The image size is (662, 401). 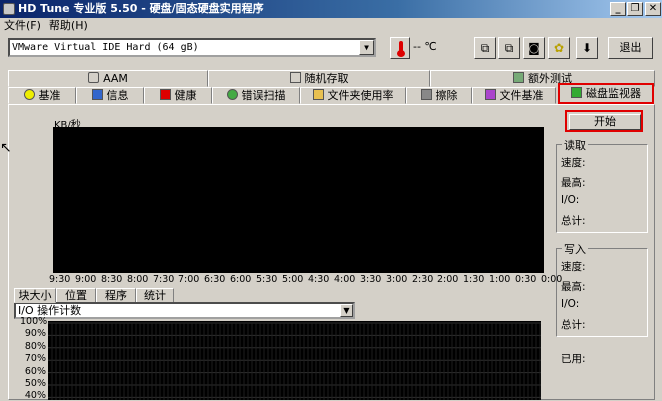 I want to click on y-tick-label: 80%, so click(x=35, y=346).